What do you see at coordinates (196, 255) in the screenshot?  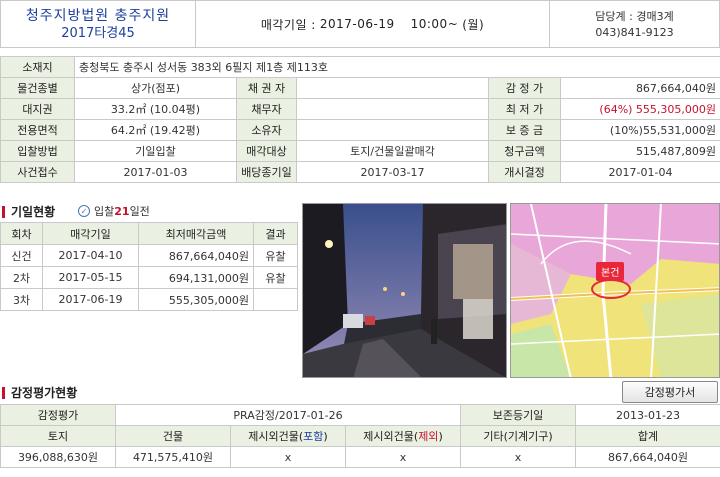 I see `price-cell: 867,664,040원` at bounding box center [196, 255].